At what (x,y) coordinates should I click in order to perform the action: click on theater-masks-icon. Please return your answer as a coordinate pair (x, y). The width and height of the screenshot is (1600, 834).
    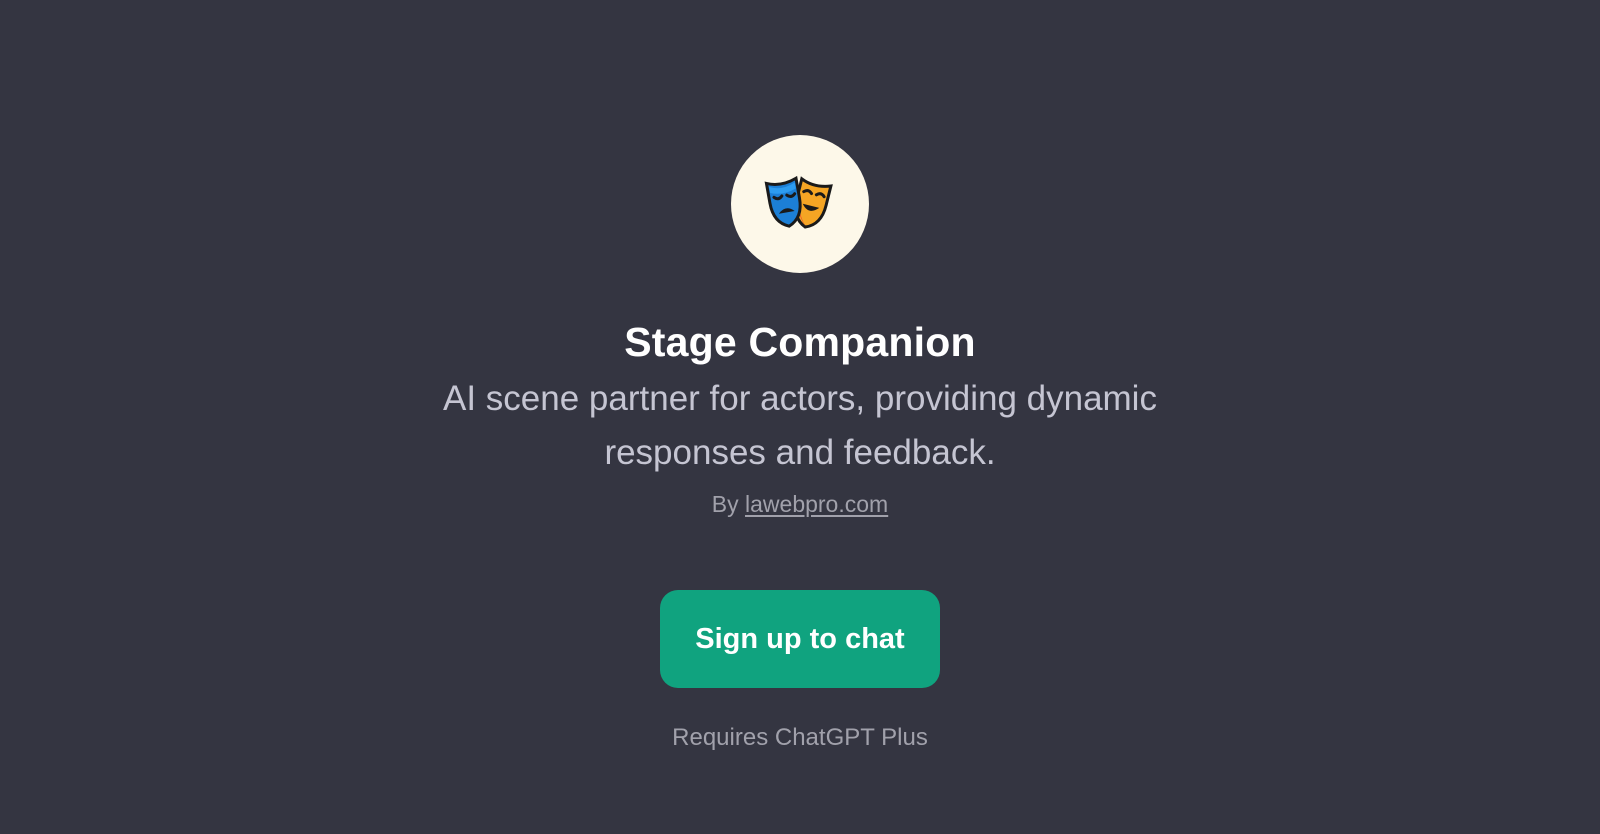
    Looking at the image, I should click on (800, 204).